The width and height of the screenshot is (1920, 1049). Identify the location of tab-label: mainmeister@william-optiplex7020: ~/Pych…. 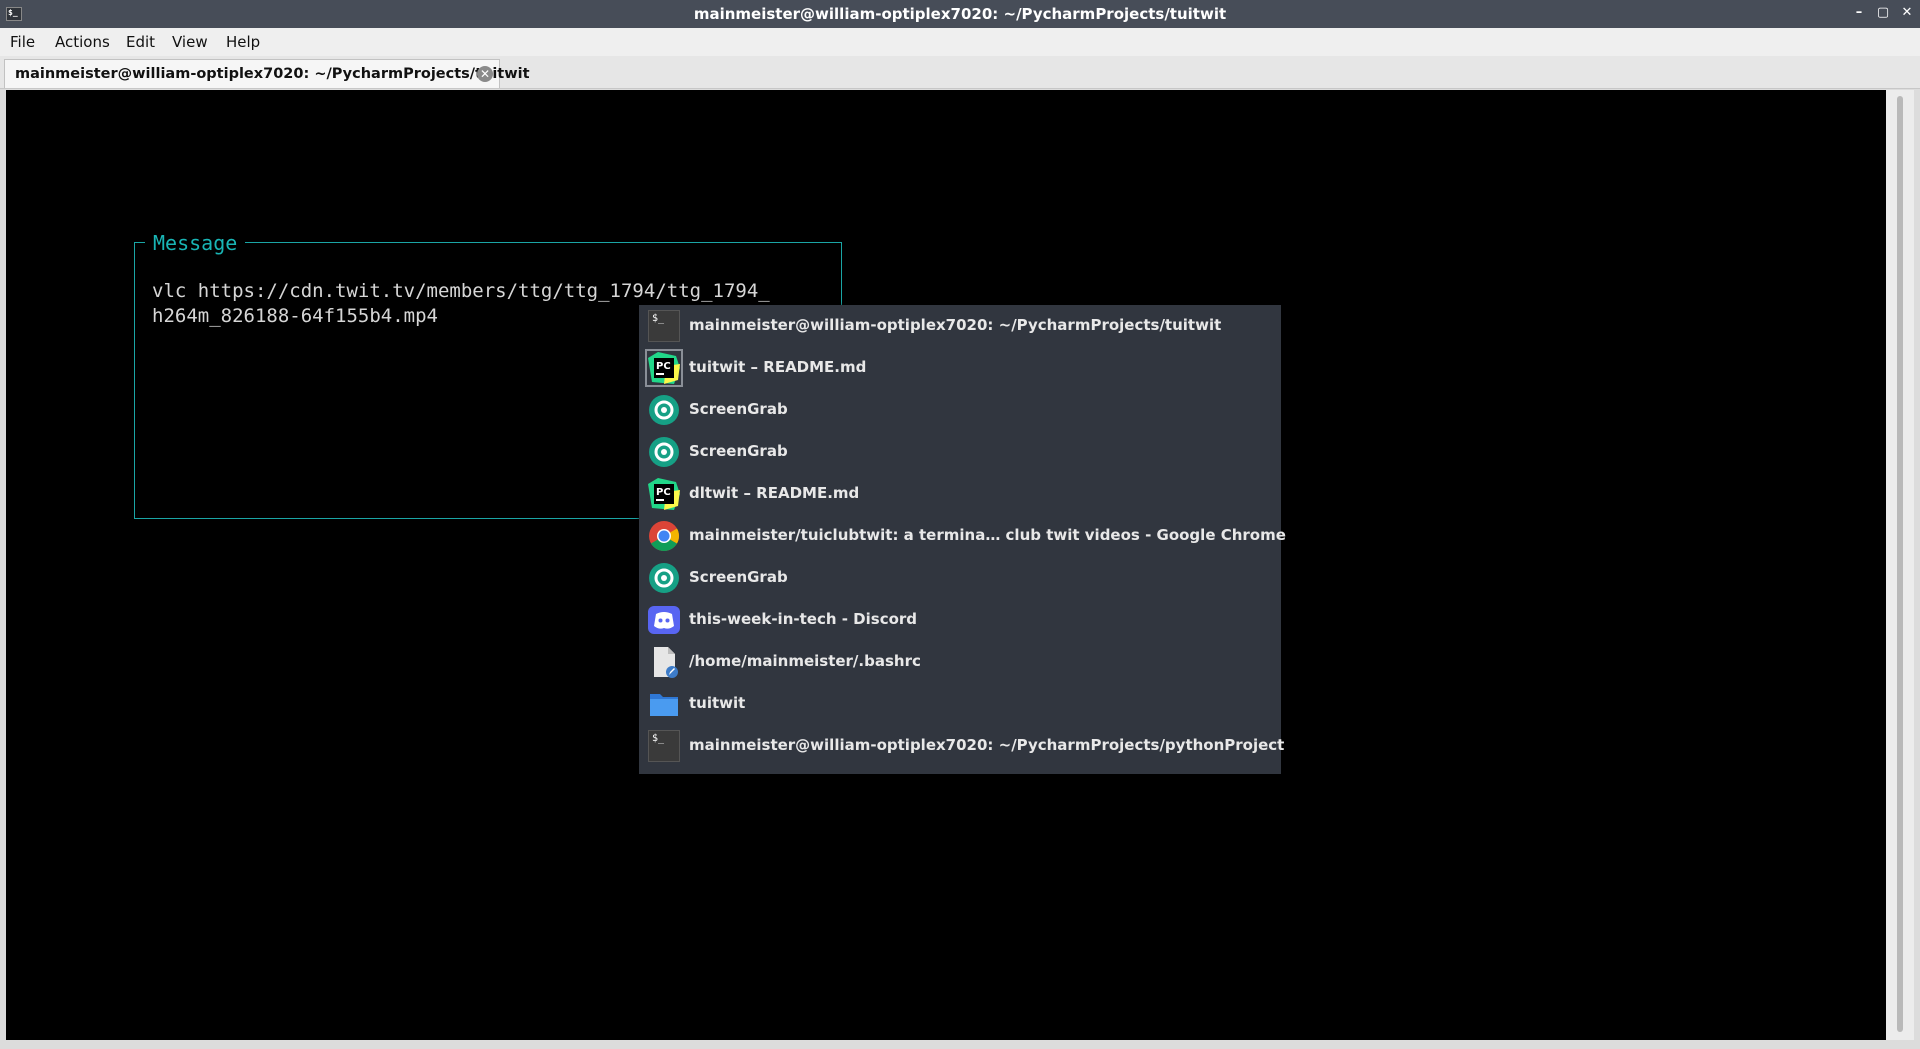
(272, 74).